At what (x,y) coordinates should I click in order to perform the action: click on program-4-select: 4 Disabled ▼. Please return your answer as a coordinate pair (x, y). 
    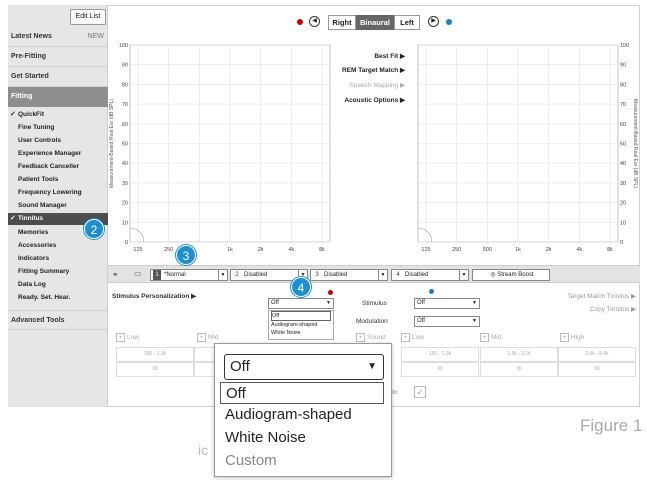
    Looking at the image, I should click on (430, 275).